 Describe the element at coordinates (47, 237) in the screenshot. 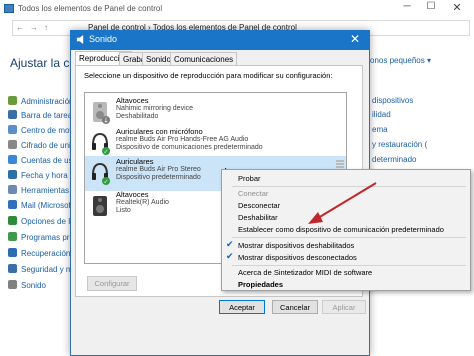

I see `cp-item-label: Programas pre` at that location.